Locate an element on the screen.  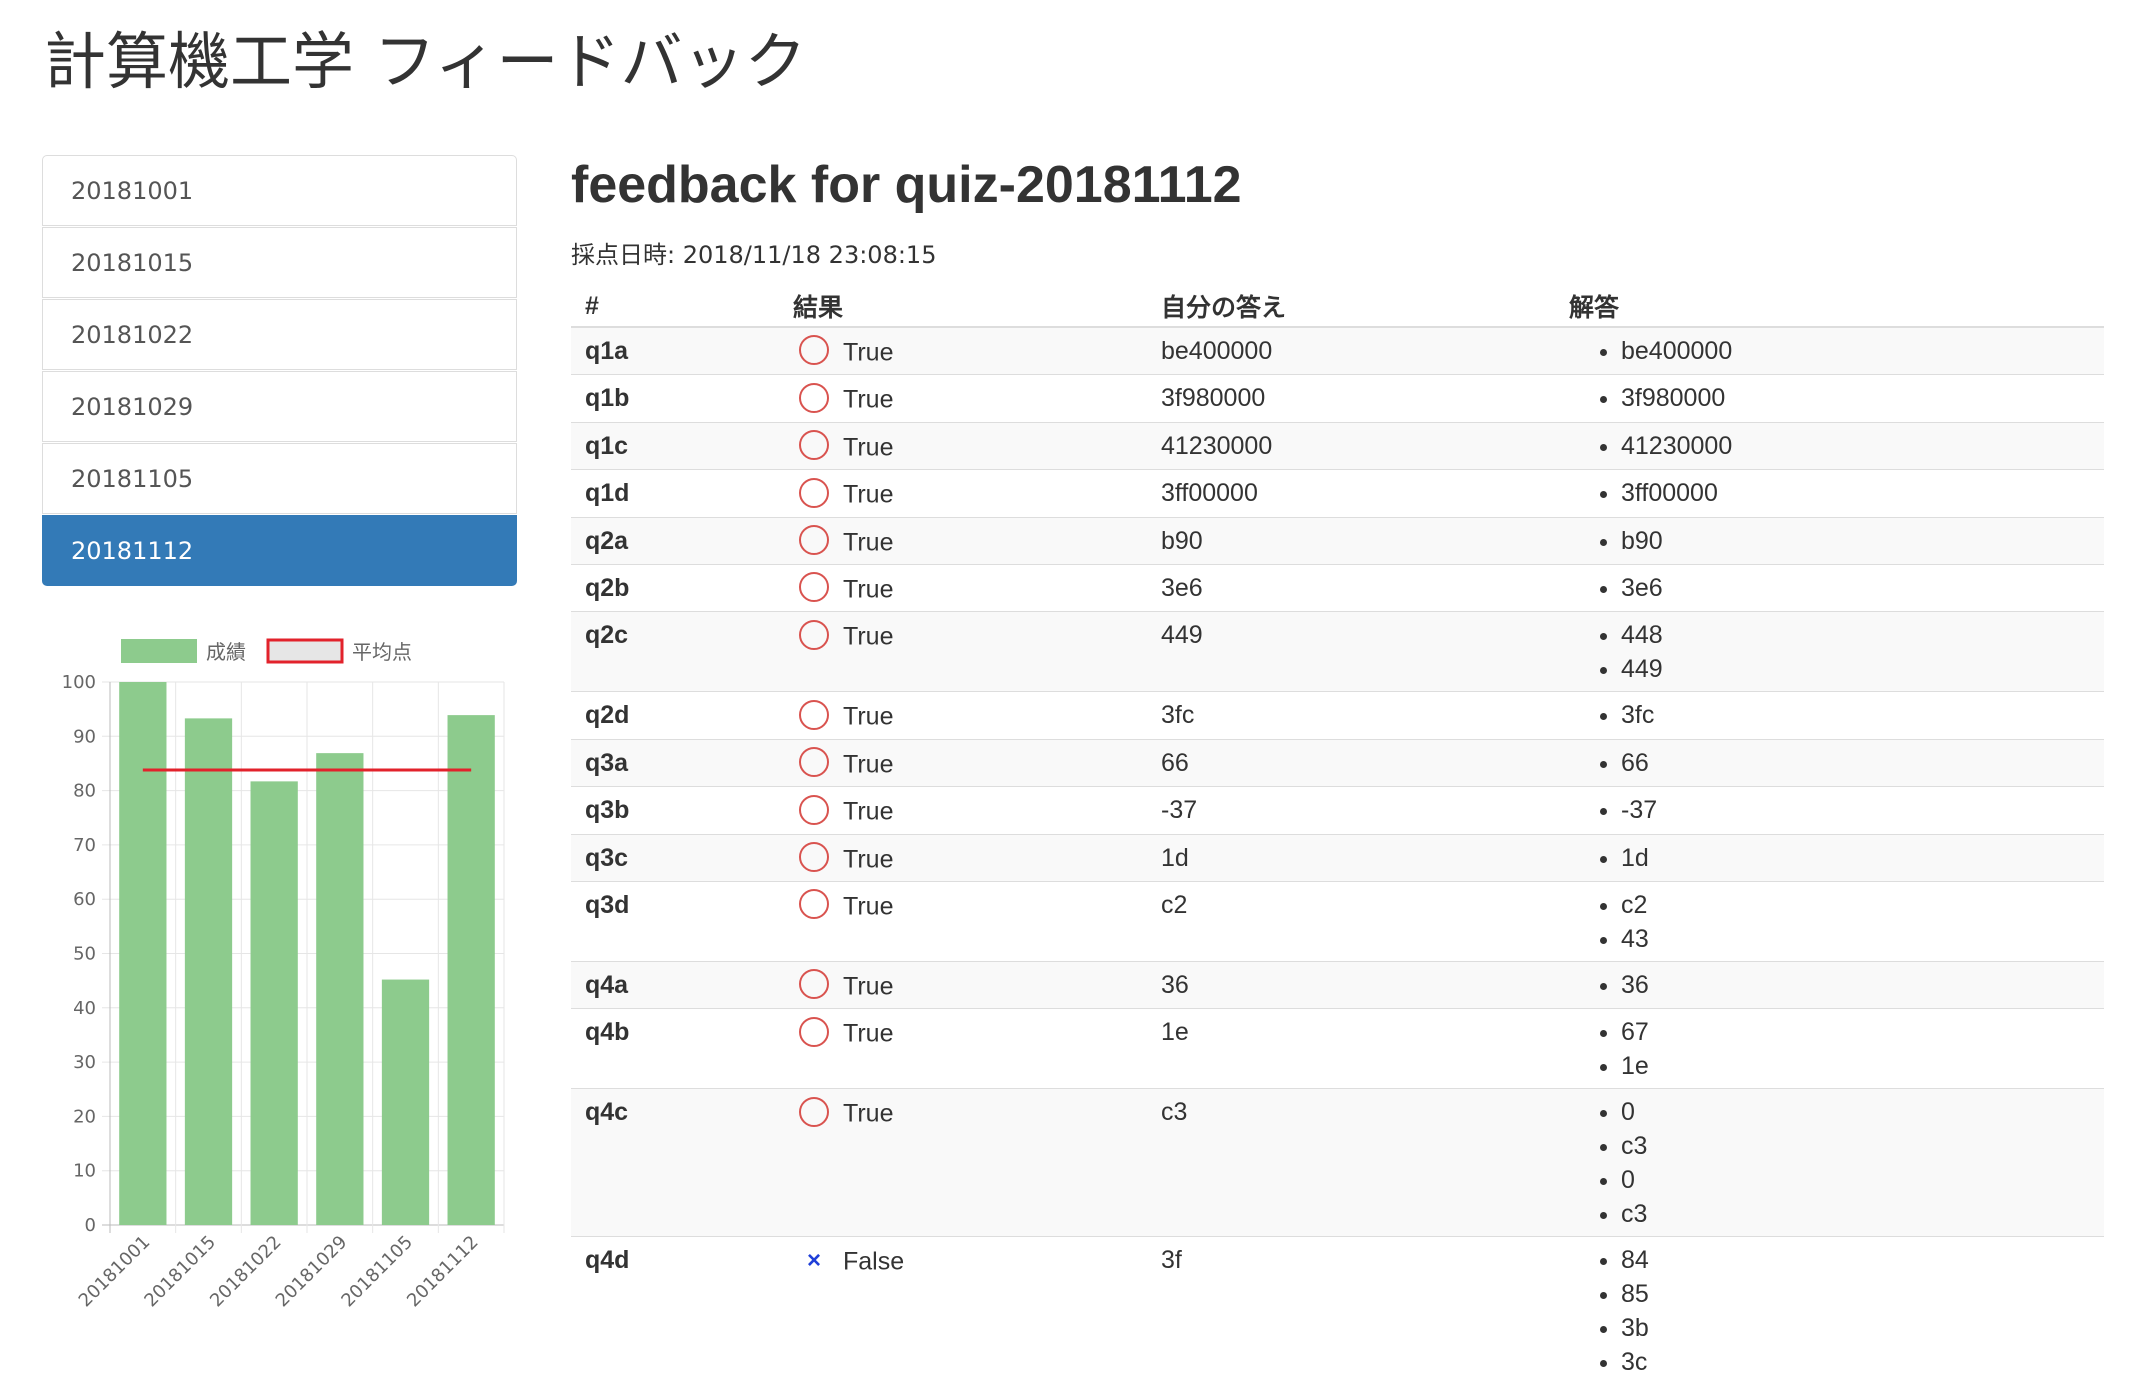
correct-answers: 66 is located at coordinates (1829, 762).